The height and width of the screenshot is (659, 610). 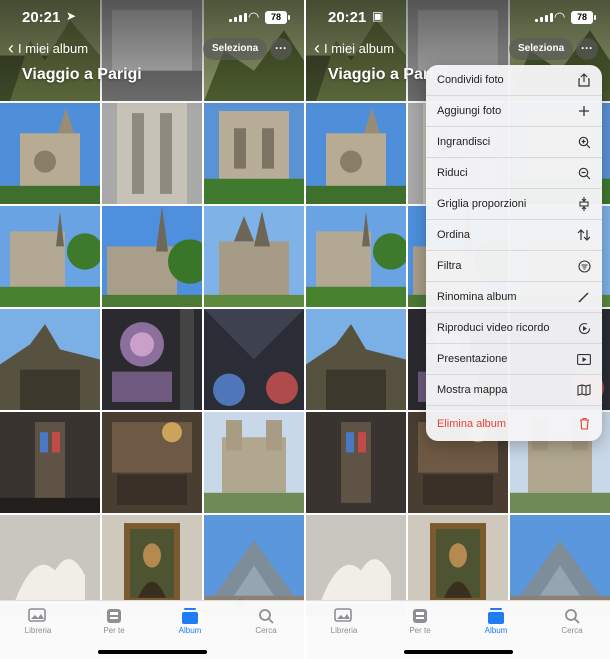 I want to click on filter-icon, so click(x=584, y=266).